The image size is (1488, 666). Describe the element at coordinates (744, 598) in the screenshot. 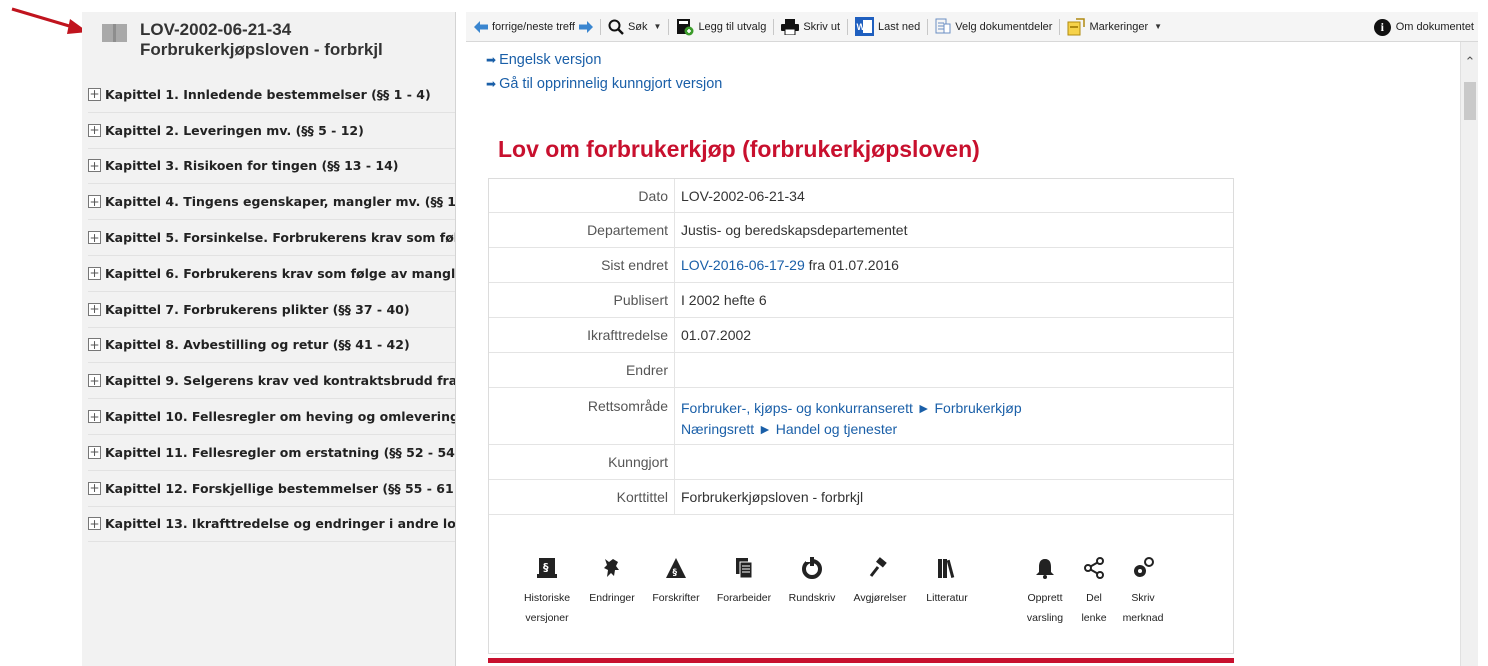

I see `preparatory-works-label: Forarbeider` at that location.